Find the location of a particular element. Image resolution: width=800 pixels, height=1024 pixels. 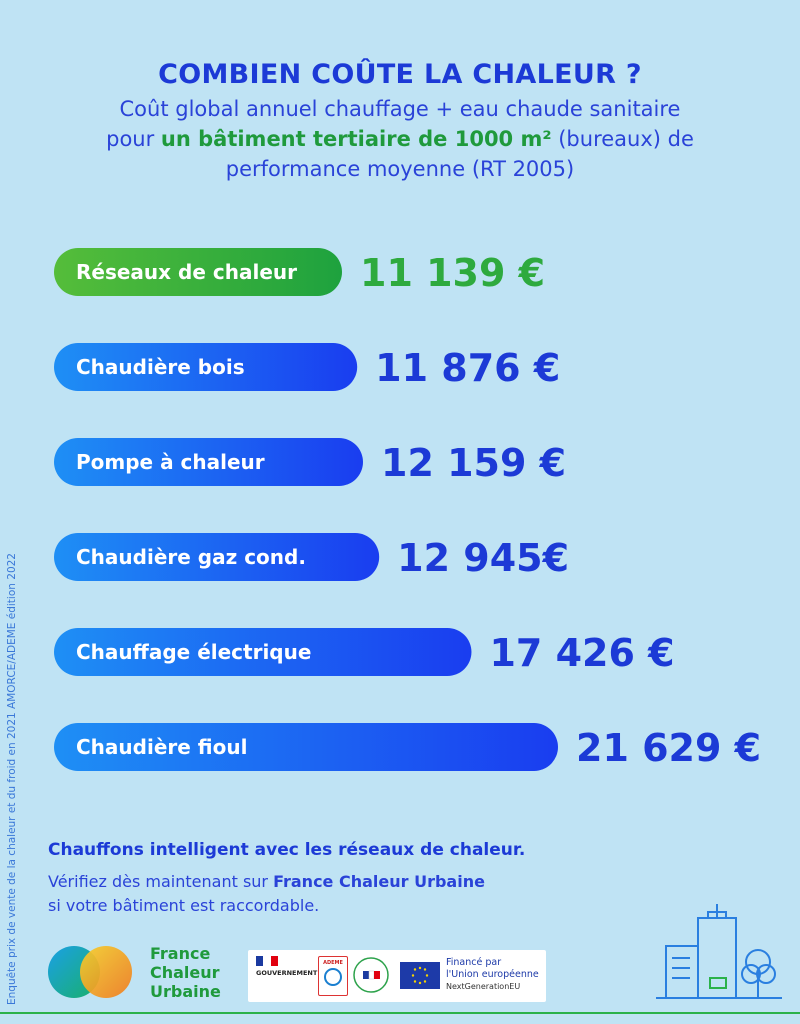

ademe-emblem-icon is located at coordinates (333, 977).